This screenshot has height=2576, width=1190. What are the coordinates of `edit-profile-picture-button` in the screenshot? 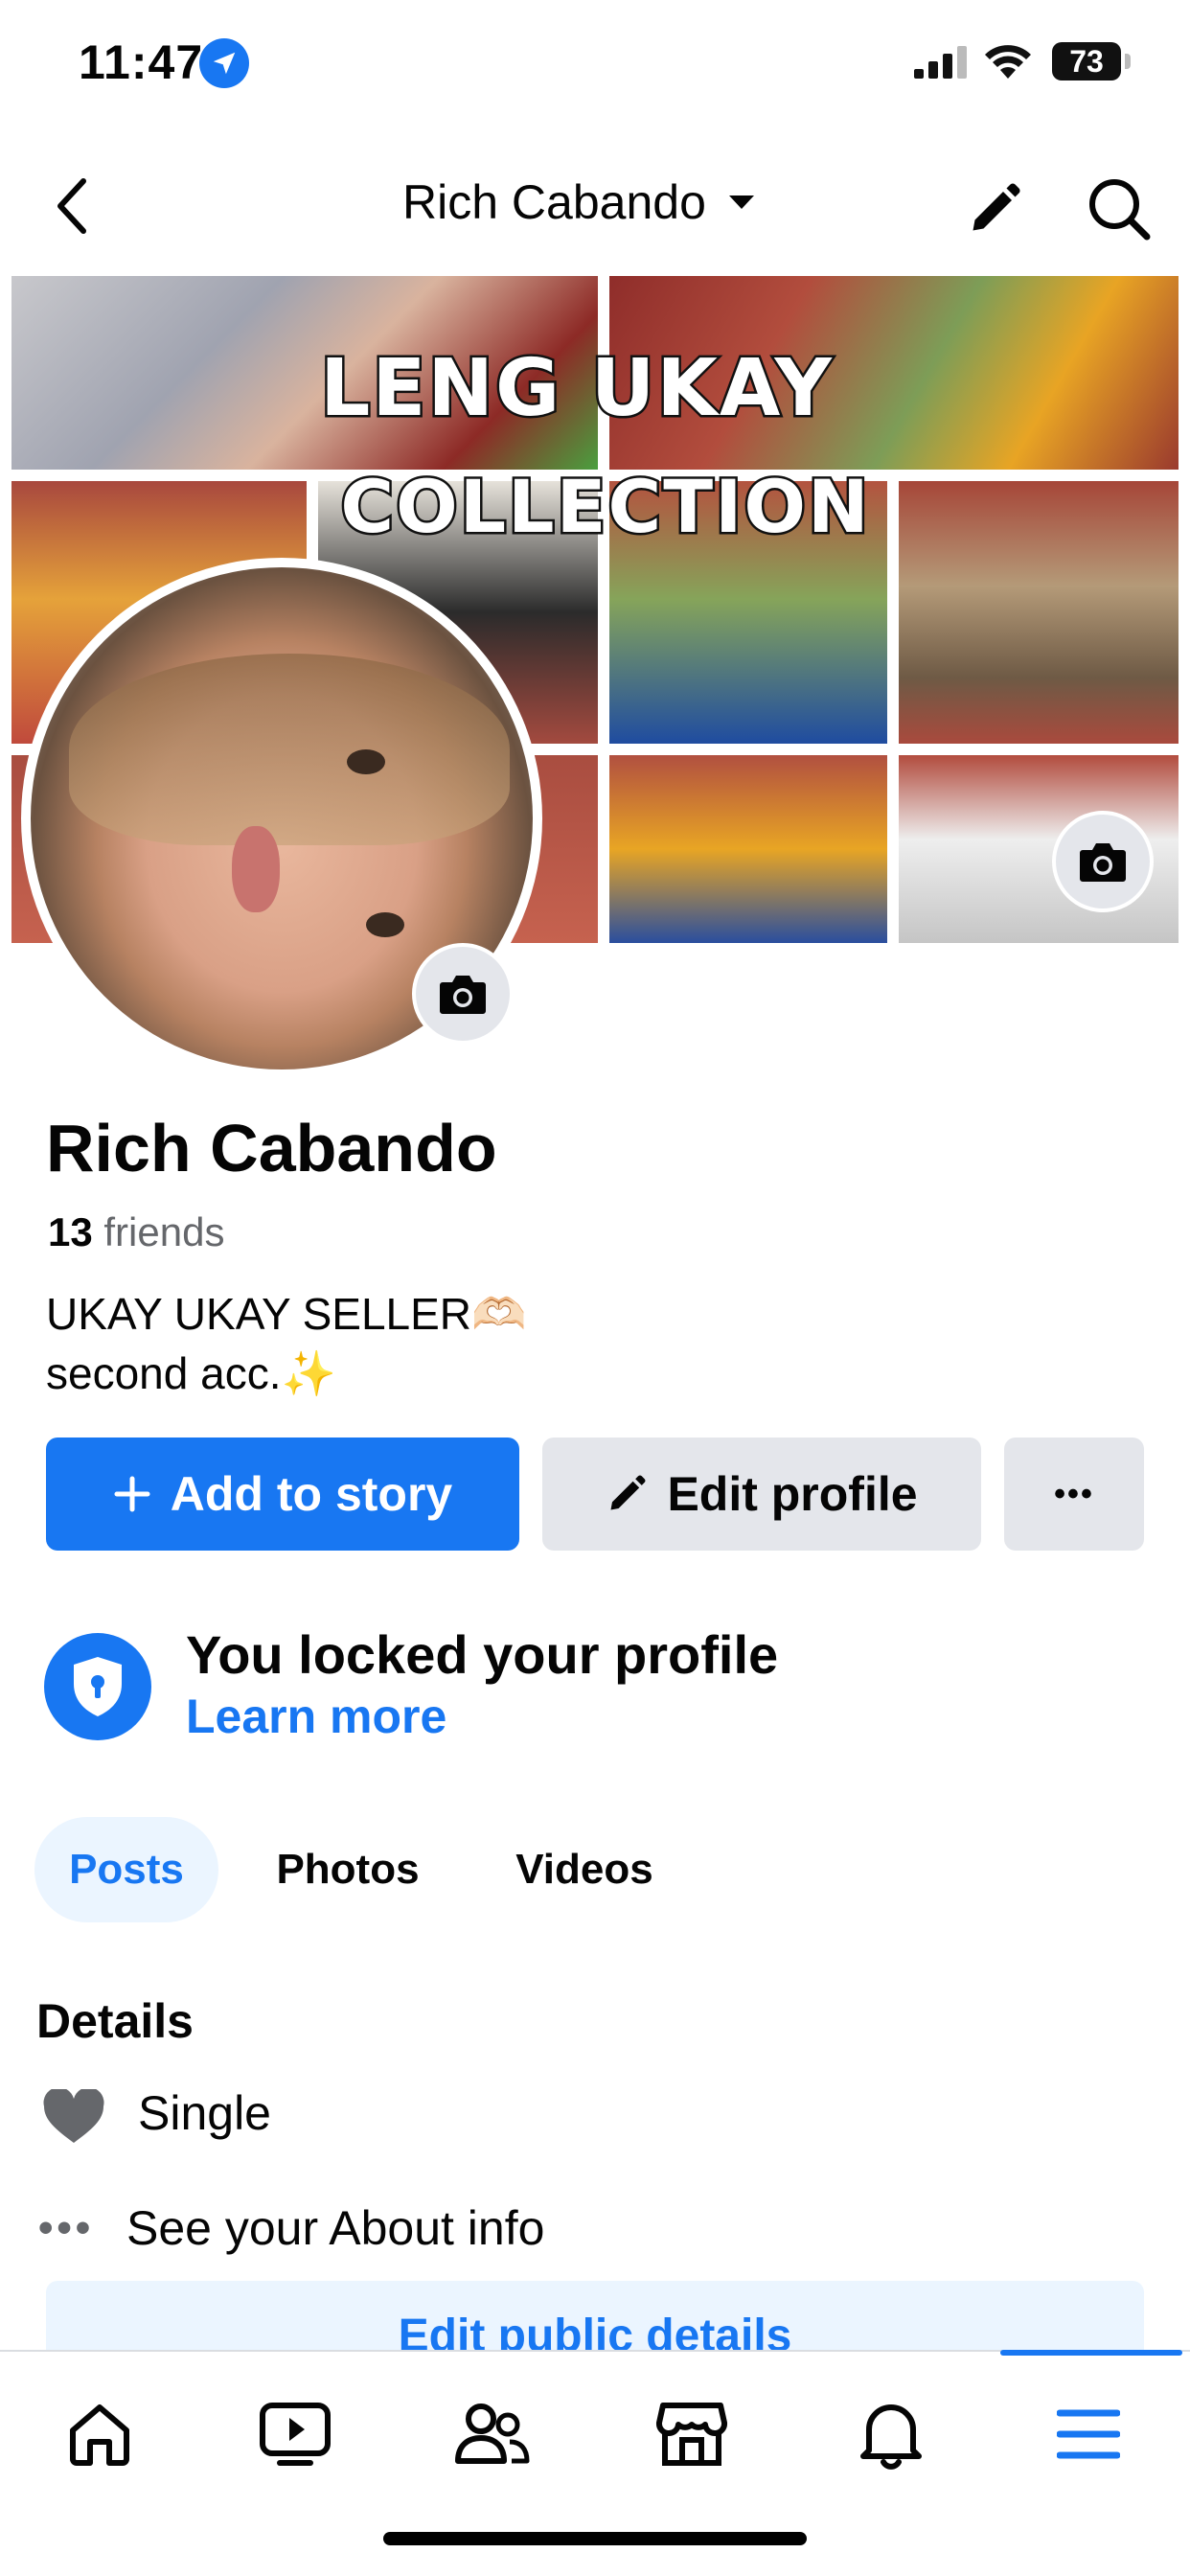 It's located at (463, 994).